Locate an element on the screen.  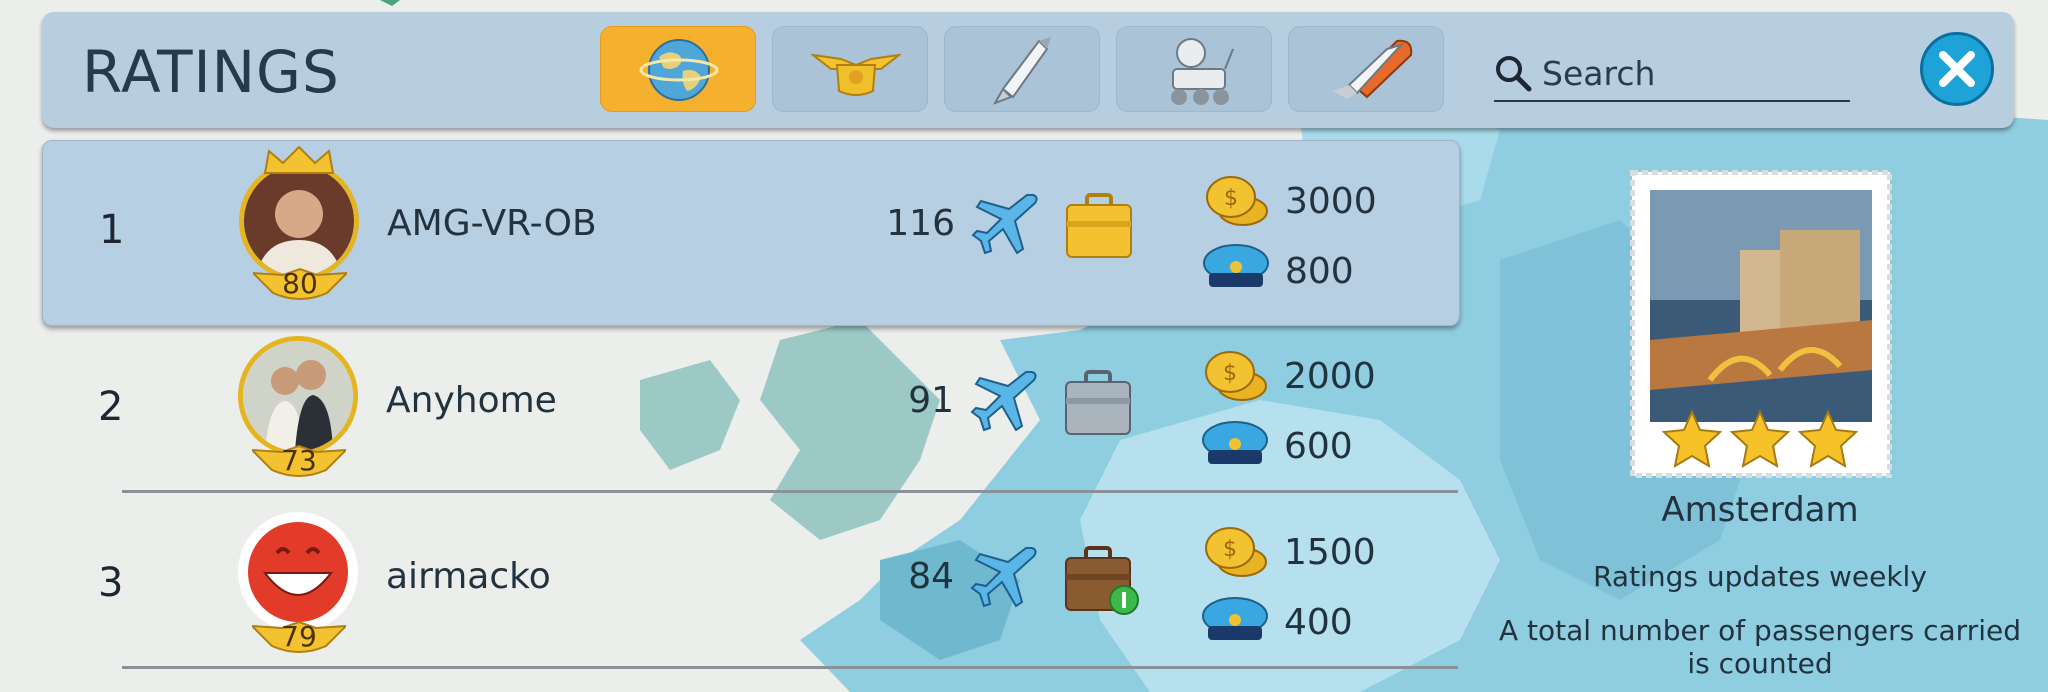
rank-number: 3 is located at coordinates (111, 583).